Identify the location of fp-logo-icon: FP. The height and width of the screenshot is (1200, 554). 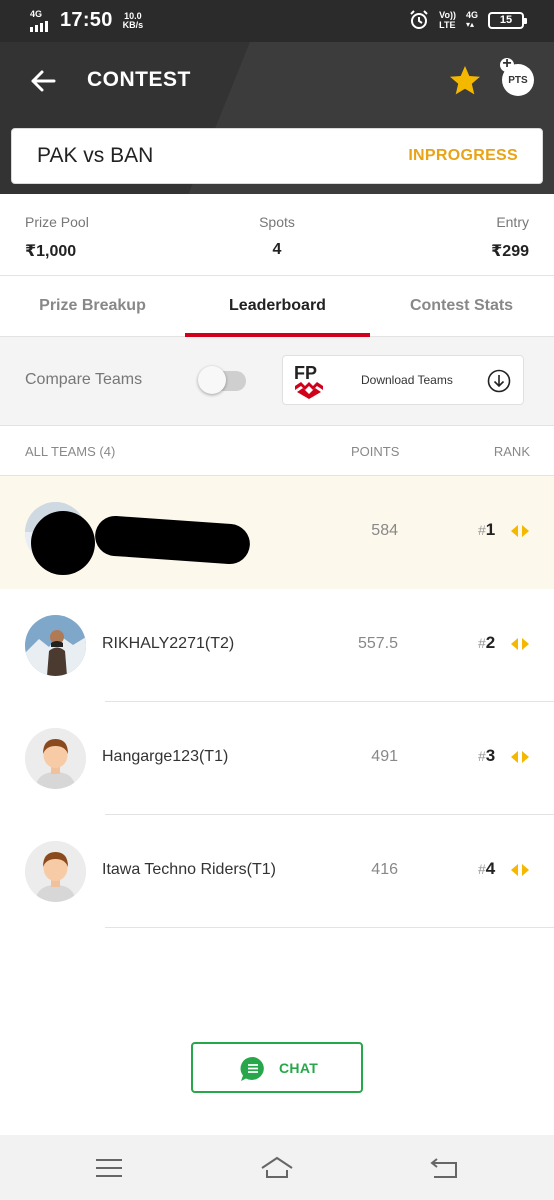
(308, 381).